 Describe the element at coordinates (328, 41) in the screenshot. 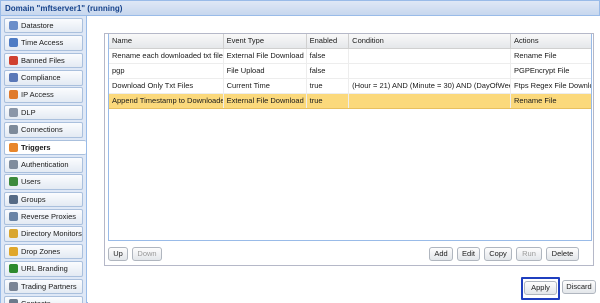

I see `column-header-enabled: Enabled` at that location.